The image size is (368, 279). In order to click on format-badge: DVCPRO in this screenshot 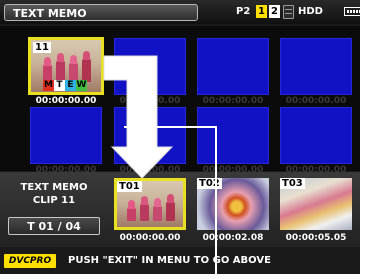, I will do `click(30, 261)`.